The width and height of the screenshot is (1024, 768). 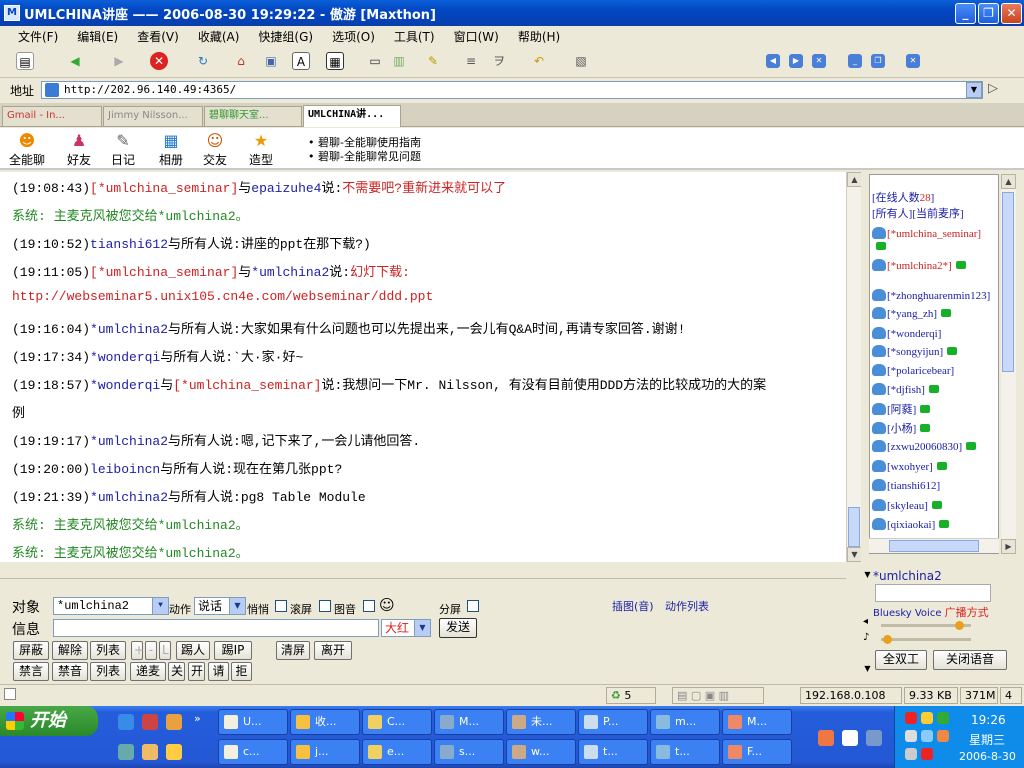 I want to click on send-button: 发送, so click(x=458, y=628).